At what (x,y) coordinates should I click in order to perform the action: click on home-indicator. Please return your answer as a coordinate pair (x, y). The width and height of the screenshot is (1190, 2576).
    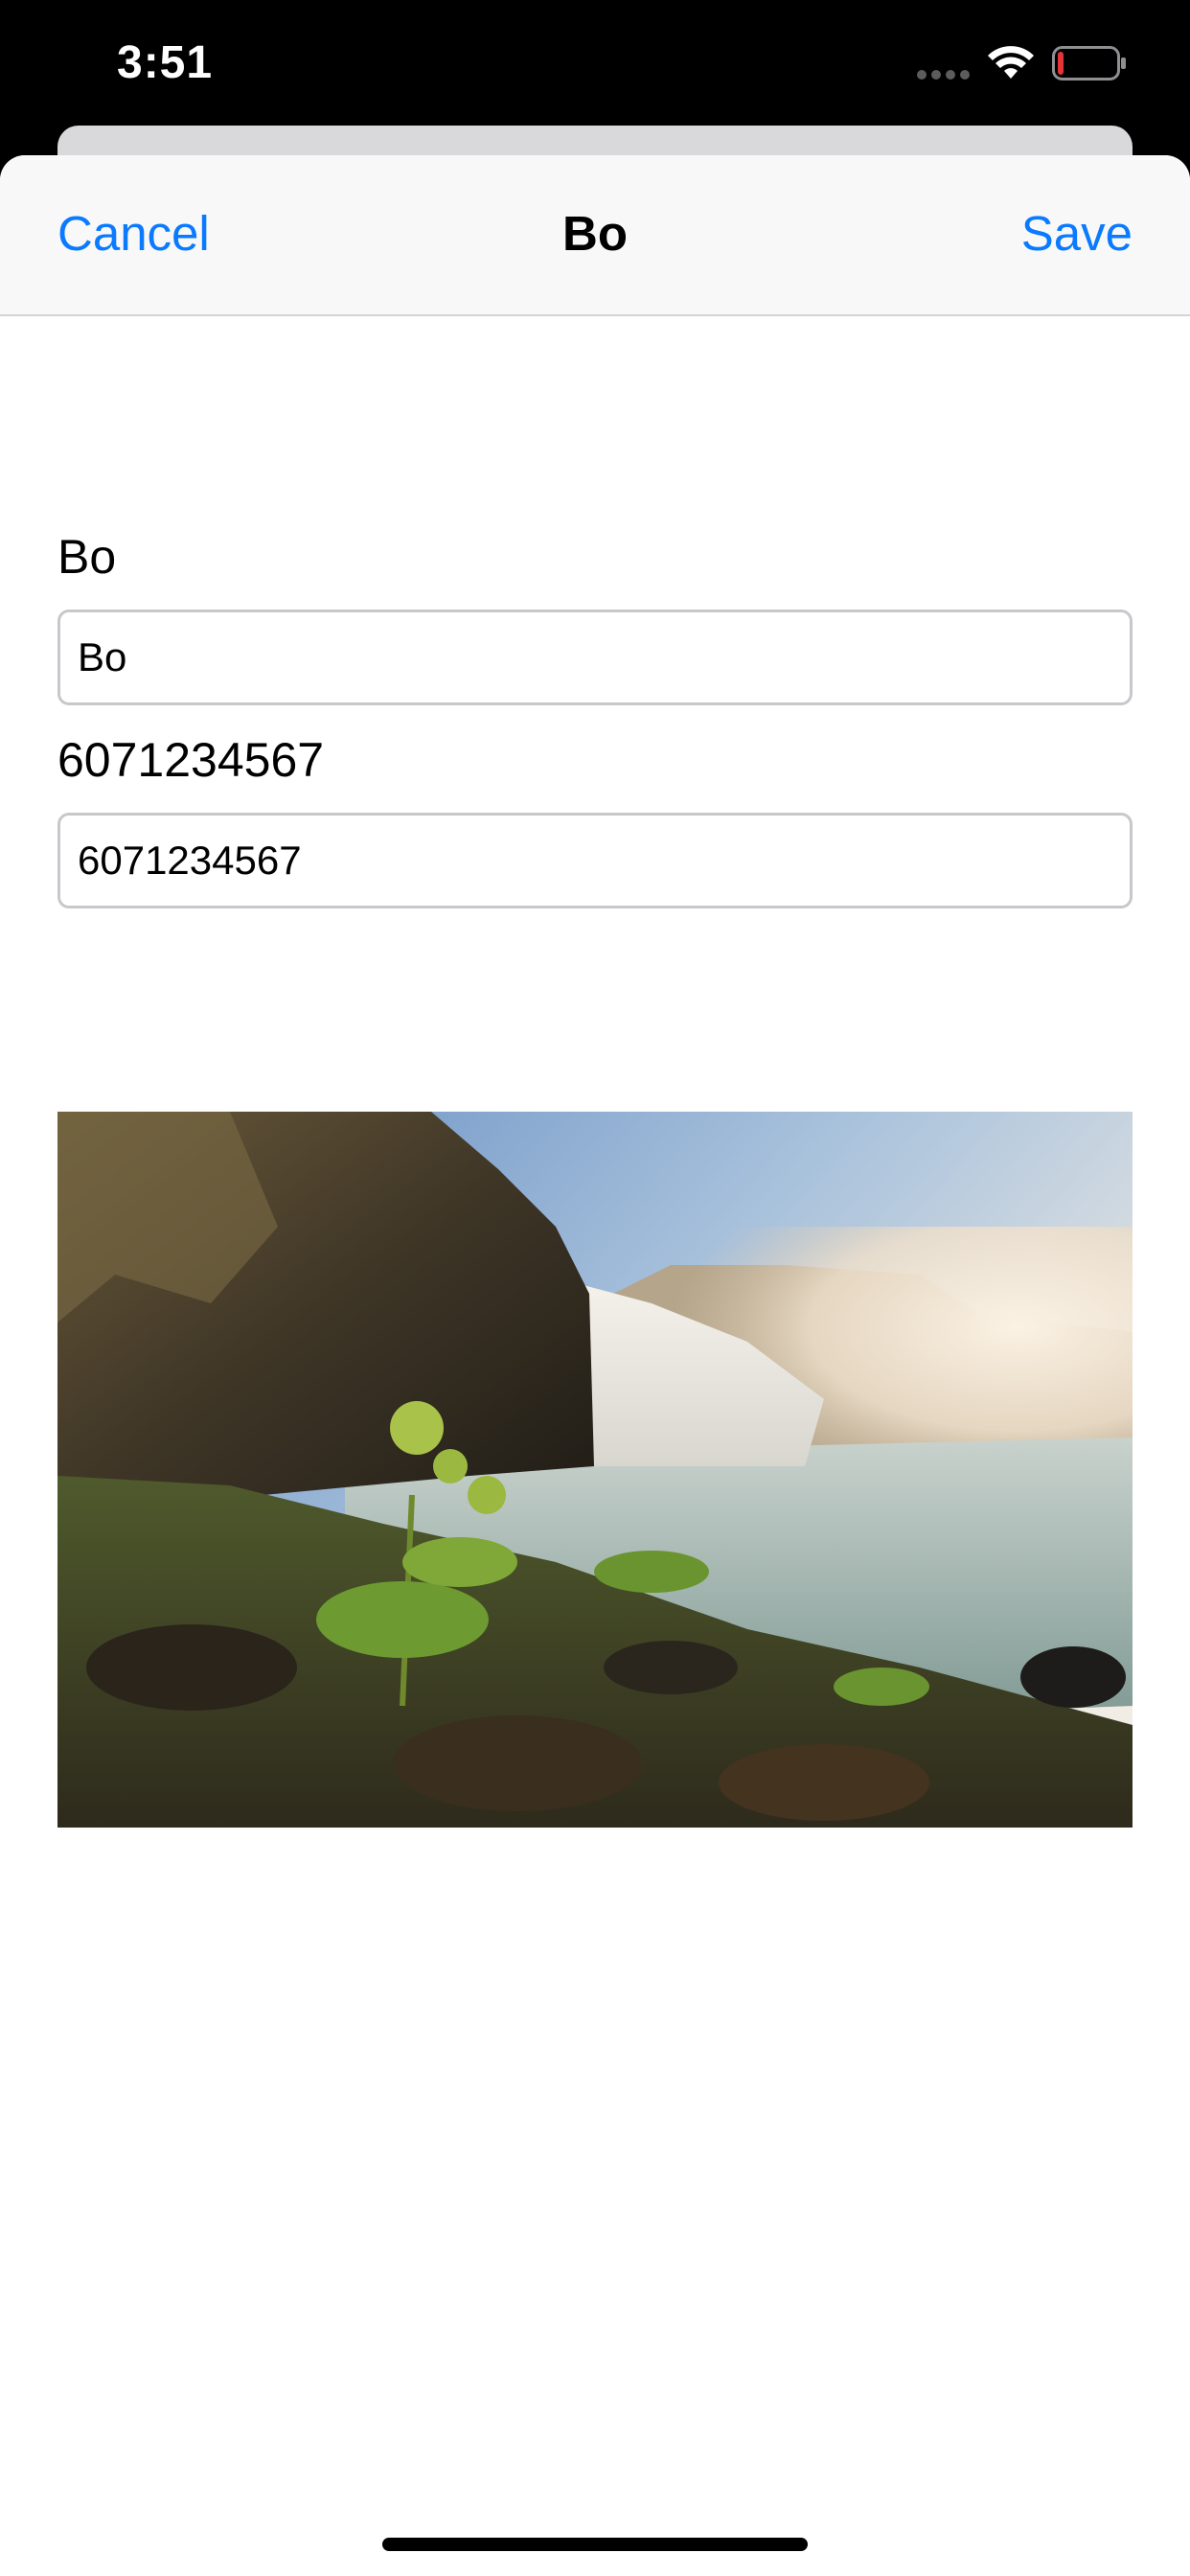
    Looking at the image, I should click on (595, 2544).